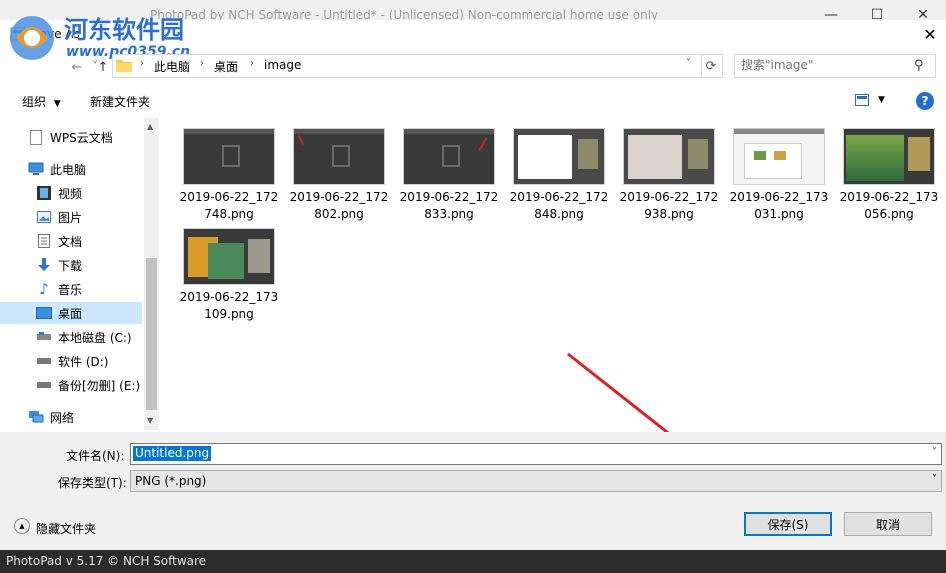 The image size is (946, 573). I want to click on organize-button: 组织 ▼, so click(41, 101).